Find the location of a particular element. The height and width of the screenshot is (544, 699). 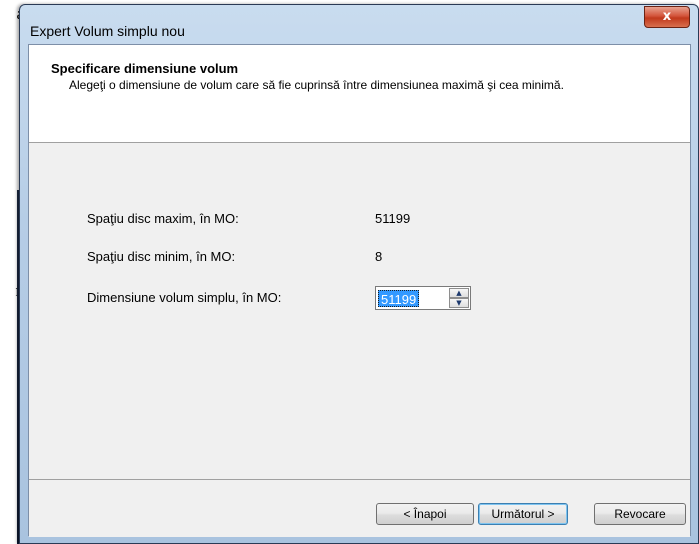

spin-down-icon: ▼ is located at coordinates (459, 303).